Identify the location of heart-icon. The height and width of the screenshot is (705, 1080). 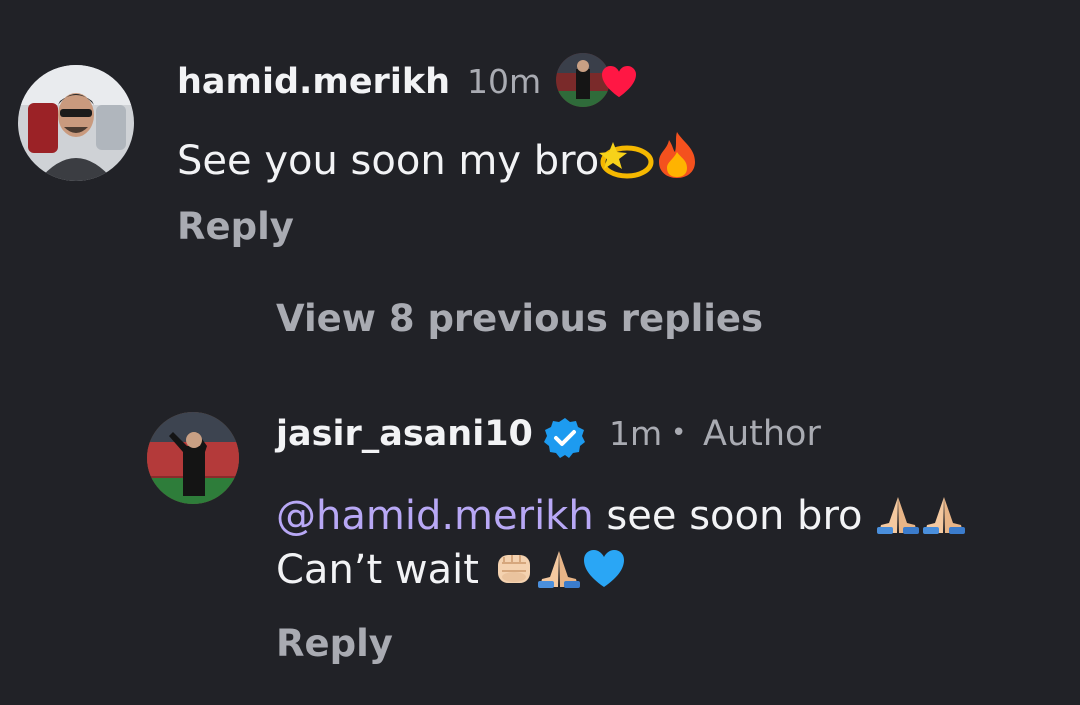
(619, 82).